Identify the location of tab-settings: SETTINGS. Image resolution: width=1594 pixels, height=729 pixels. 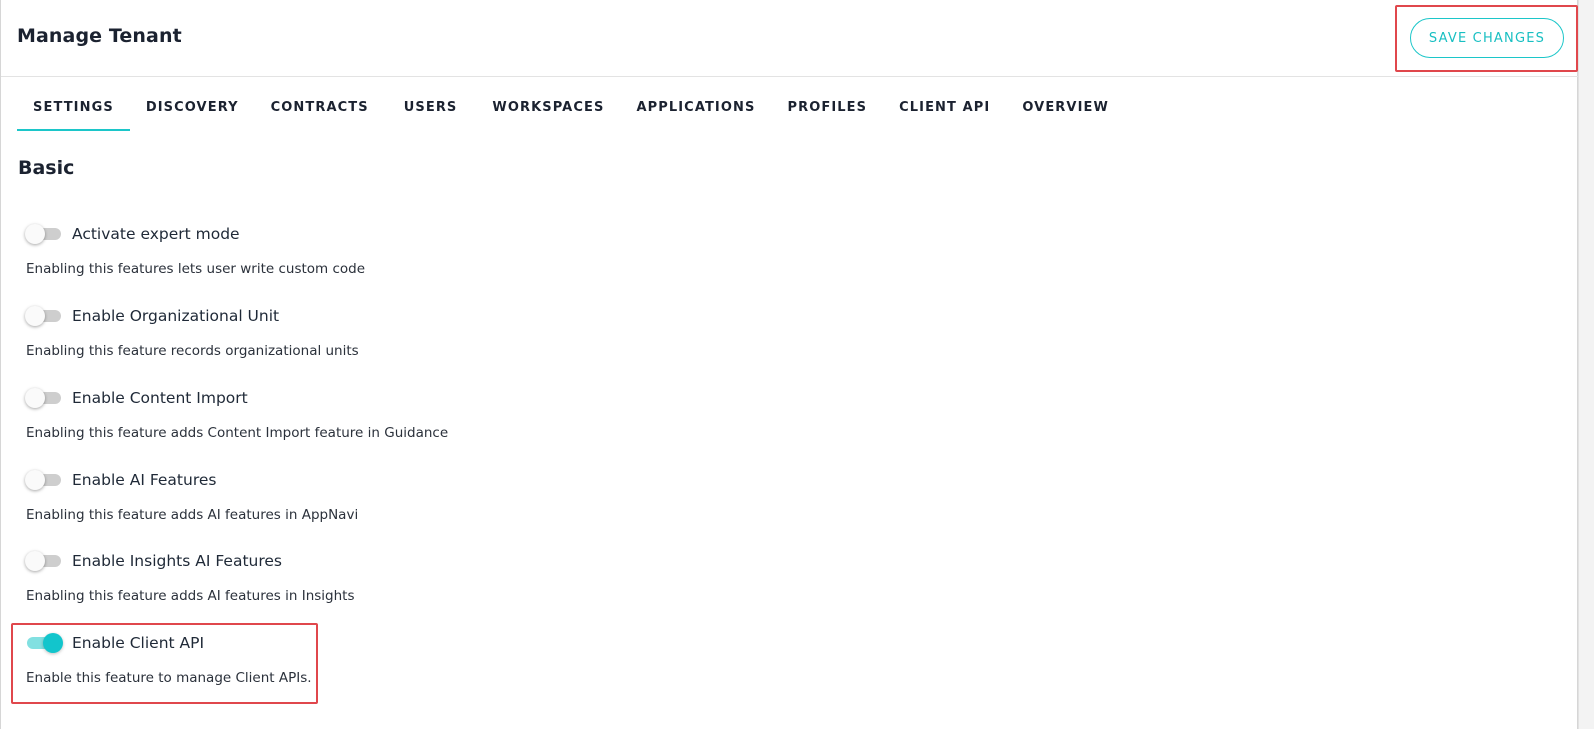
(73, 112).